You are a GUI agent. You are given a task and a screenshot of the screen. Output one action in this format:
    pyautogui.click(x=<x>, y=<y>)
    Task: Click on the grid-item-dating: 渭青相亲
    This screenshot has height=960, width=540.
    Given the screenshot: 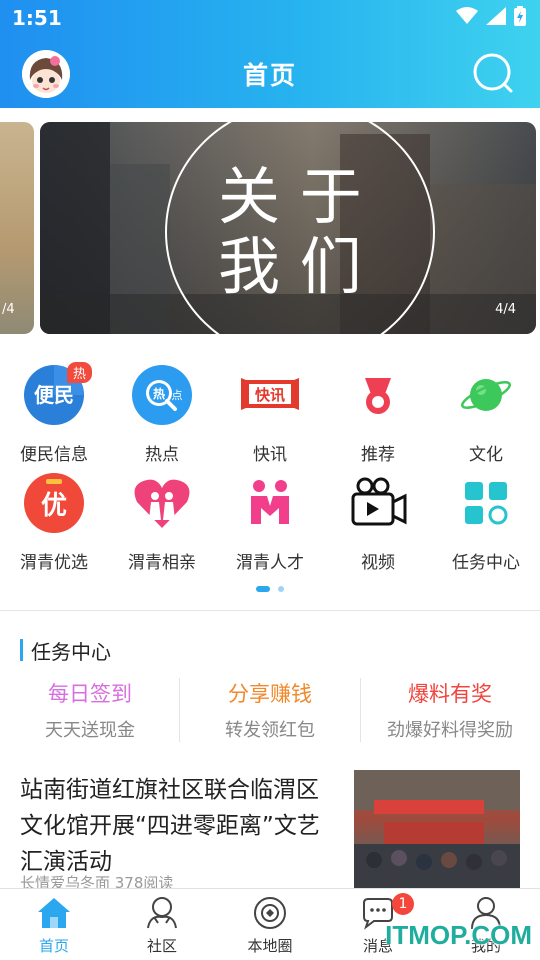 What is the action you would take?
    pyautogui.click(x=162, y=520)
    